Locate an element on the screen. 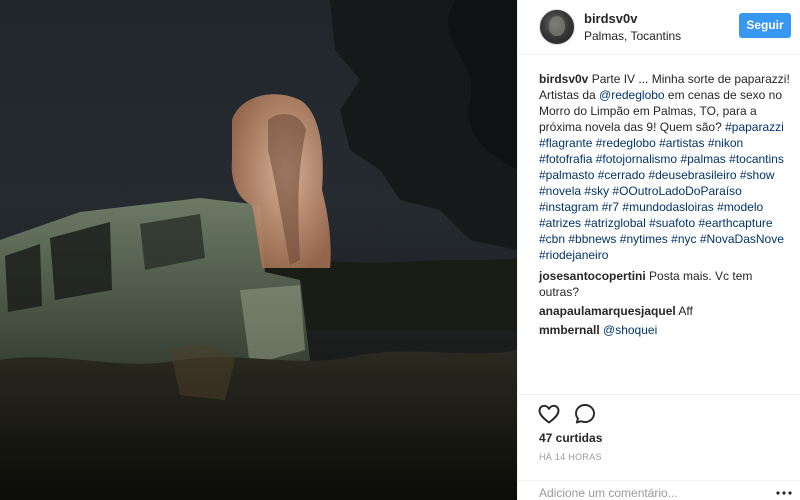 The image size is (800, 500). heart-outline-icon is located at coordinates (549, 414).